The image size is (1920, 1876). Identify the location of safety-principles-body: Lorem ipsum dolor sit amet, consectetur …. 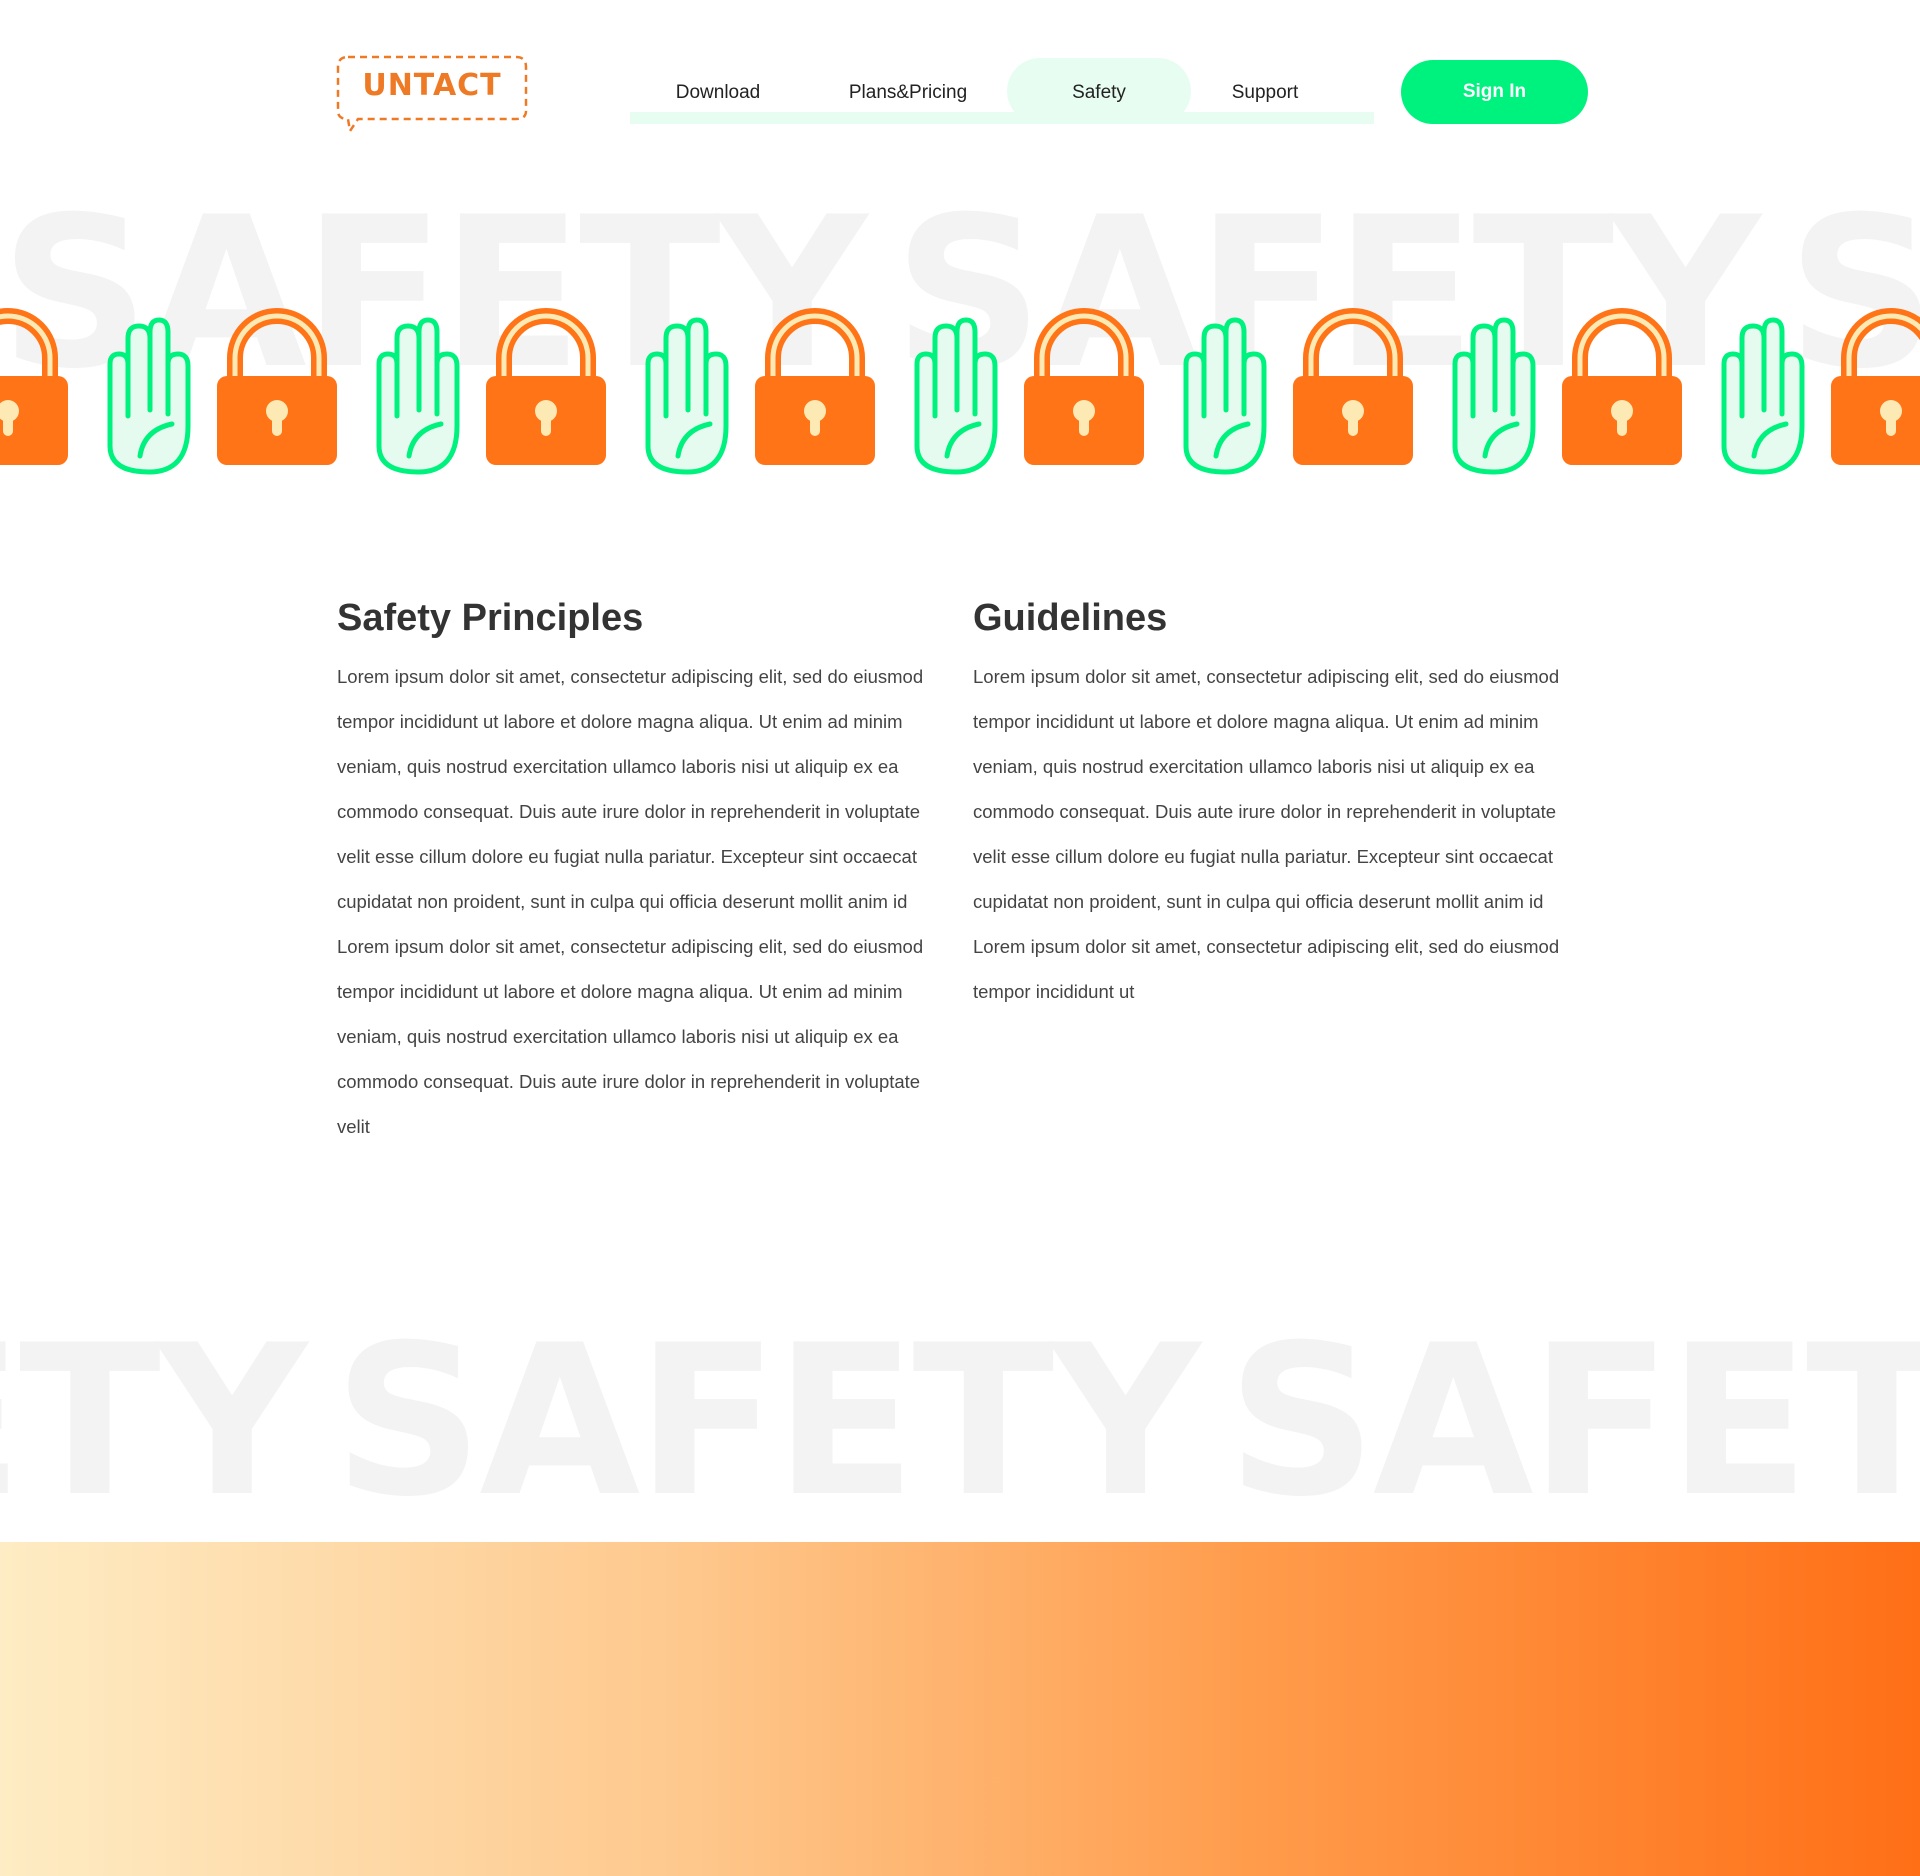
(630, 901).